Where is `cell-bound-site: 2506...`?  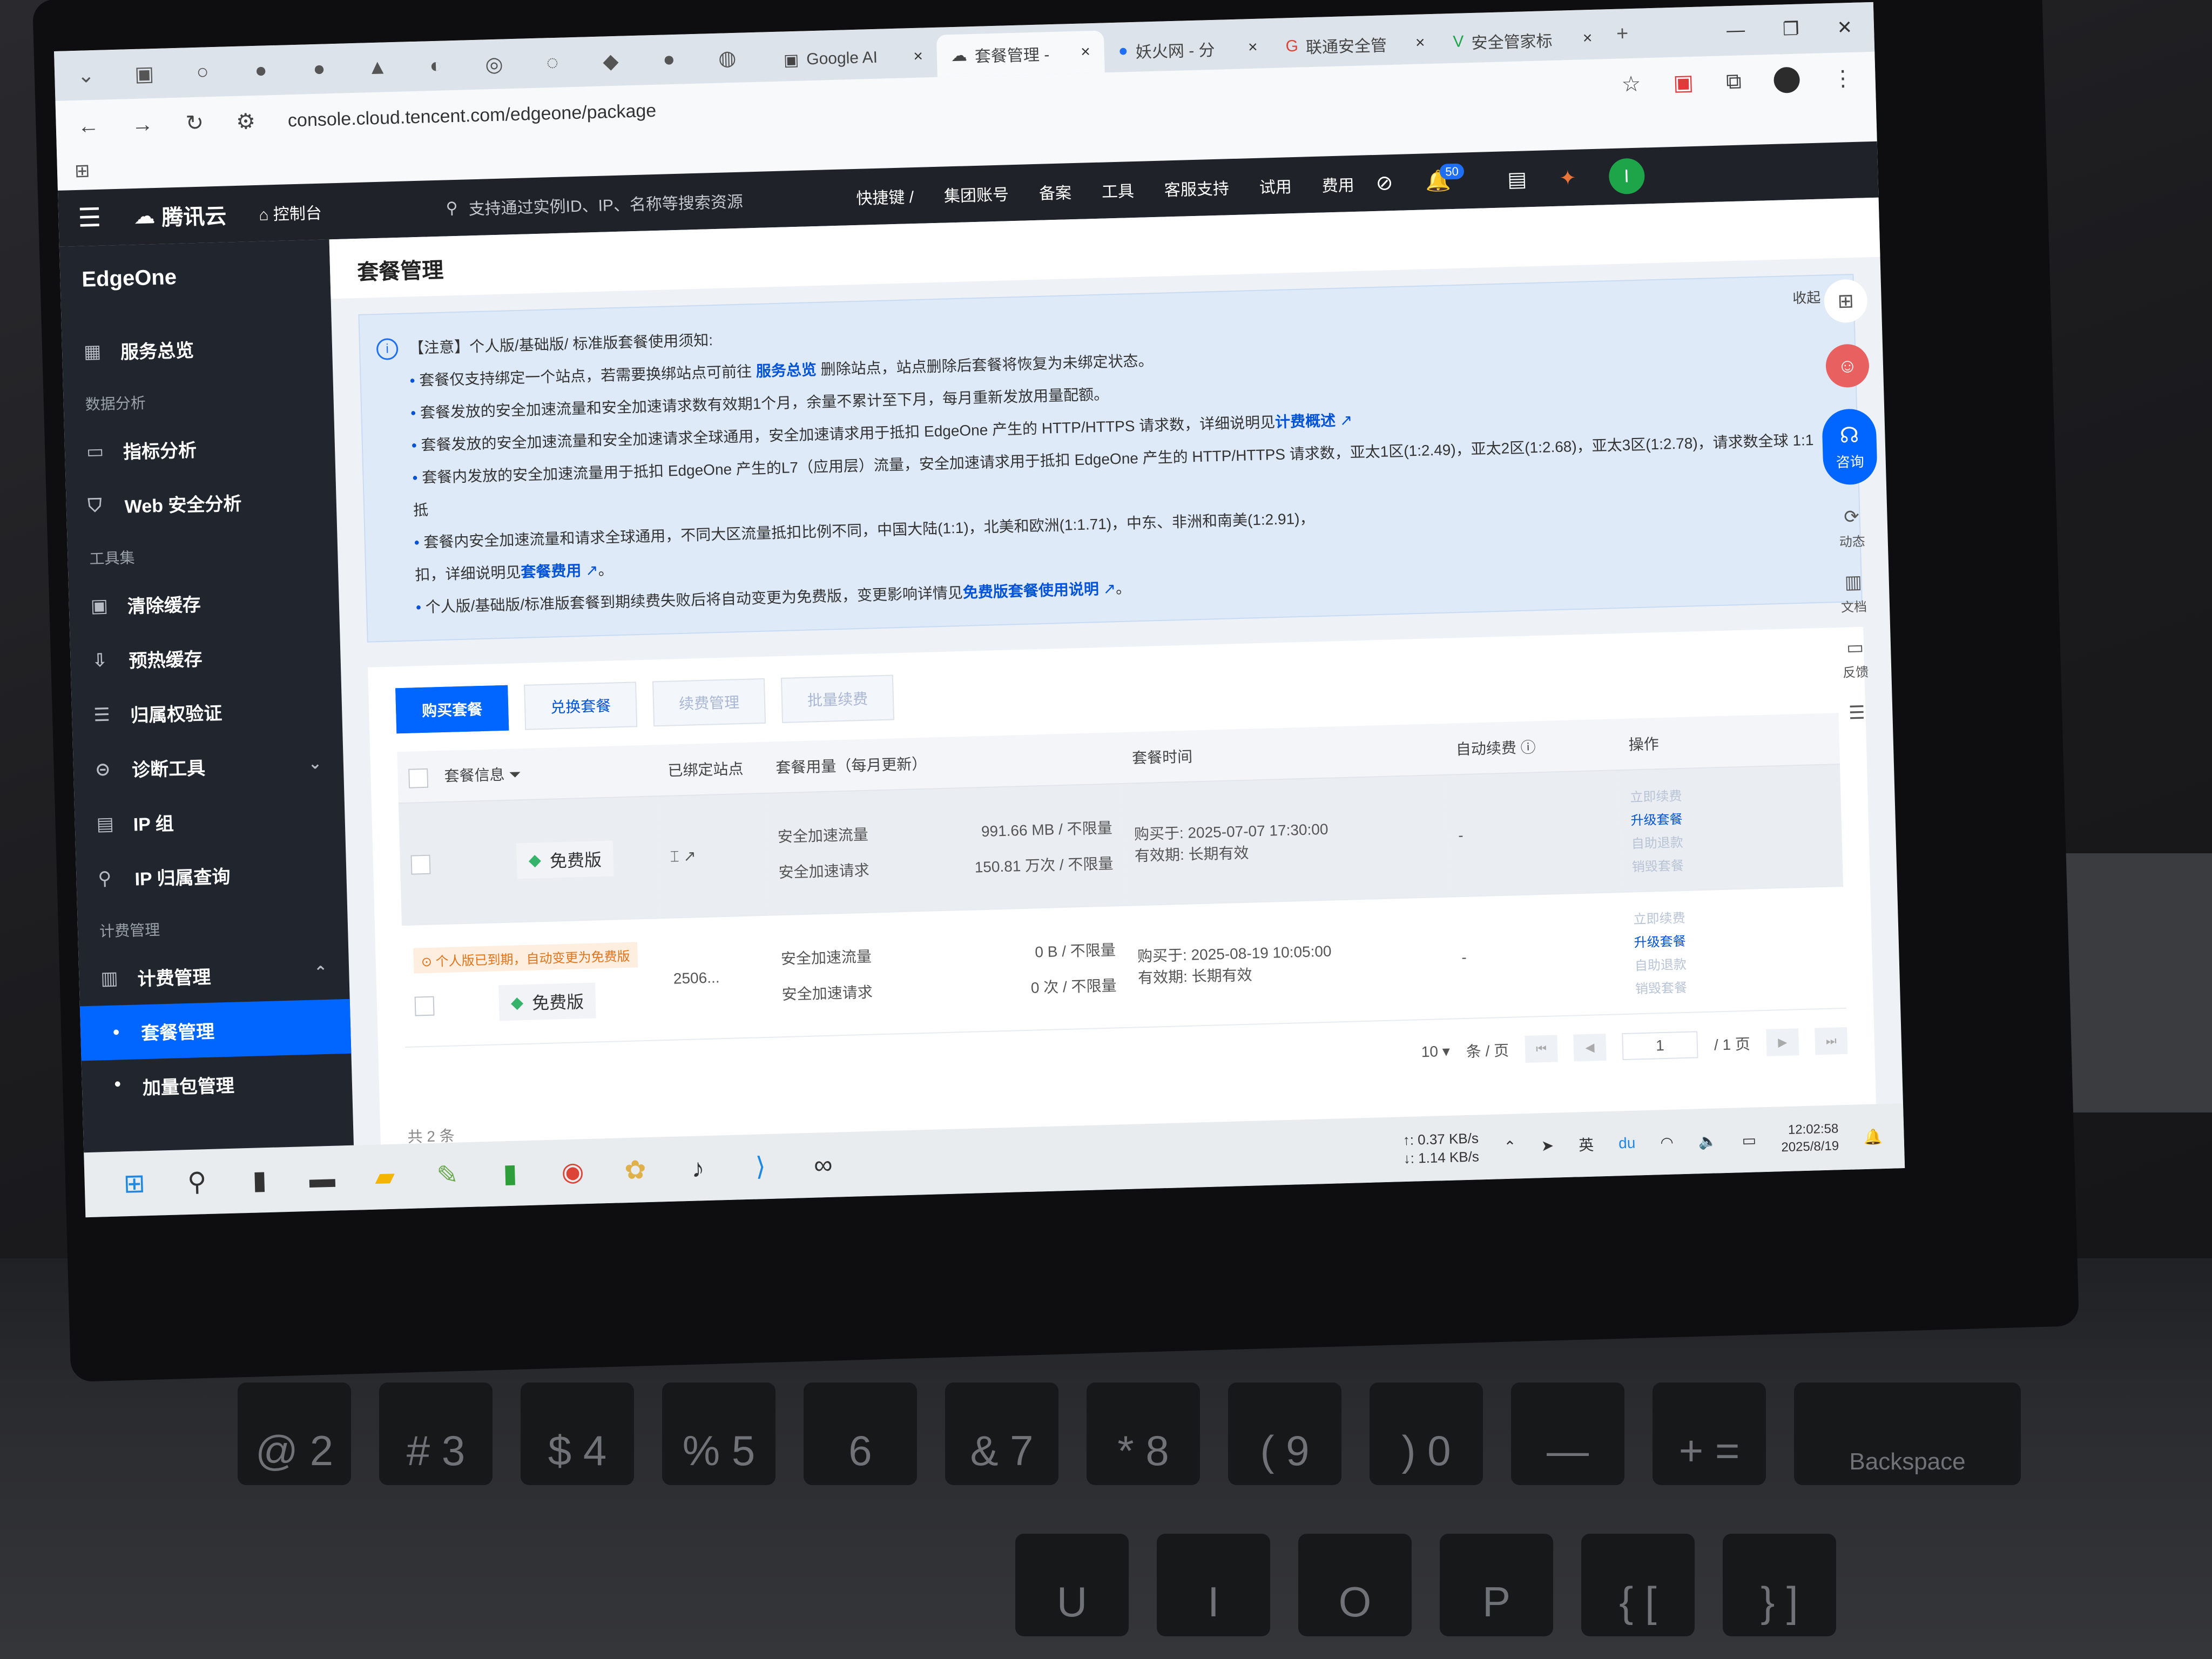
cell-bound-site: 2506... is located at coordinates (716, 977).